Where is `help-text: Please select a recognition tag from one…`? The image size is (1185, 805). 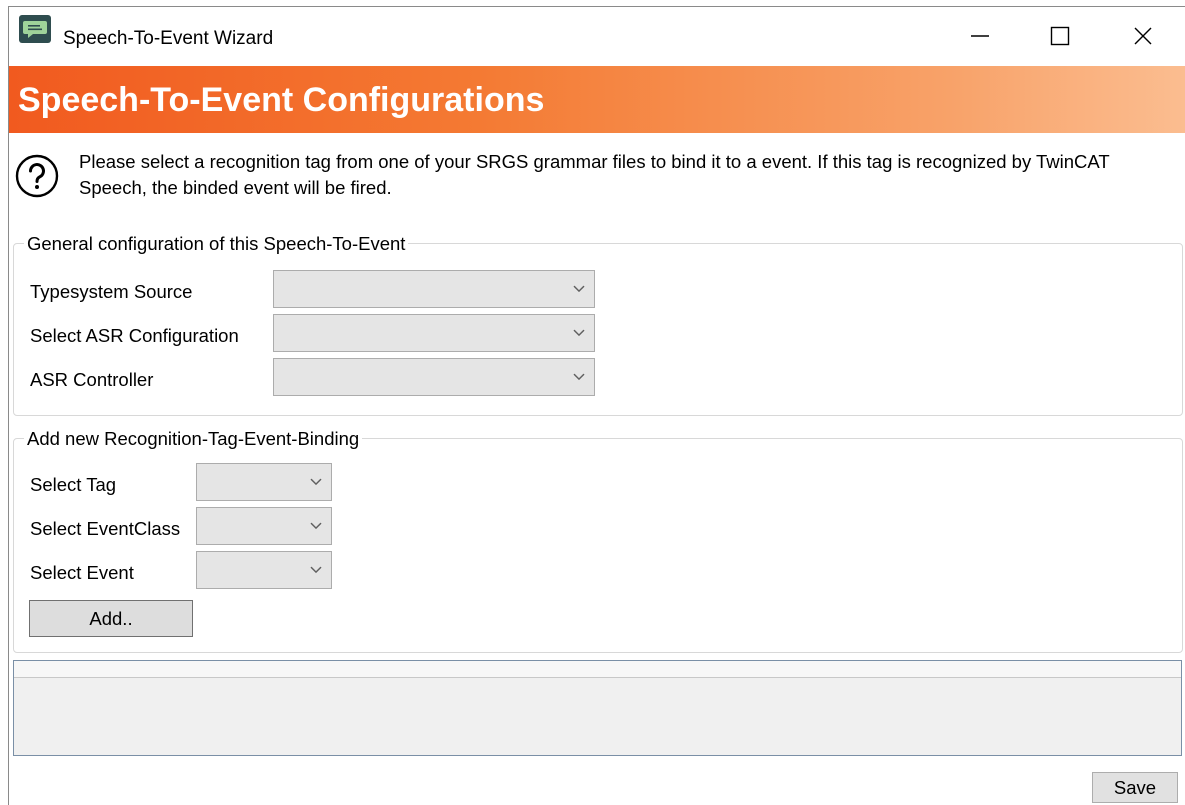
help-text: Please select a recognition tag from one… is located at coordinates (594, 174).